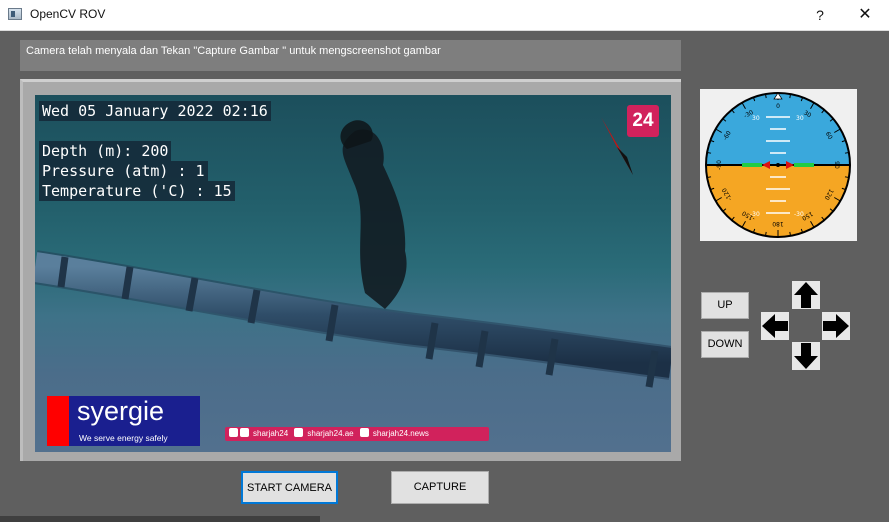 The image size is (889, 522). What do you see at coordinates (123, 171) in the screenshot?
I see `pressure-readout: Pressure (atm) : 1` at bounding box center [123, 171].